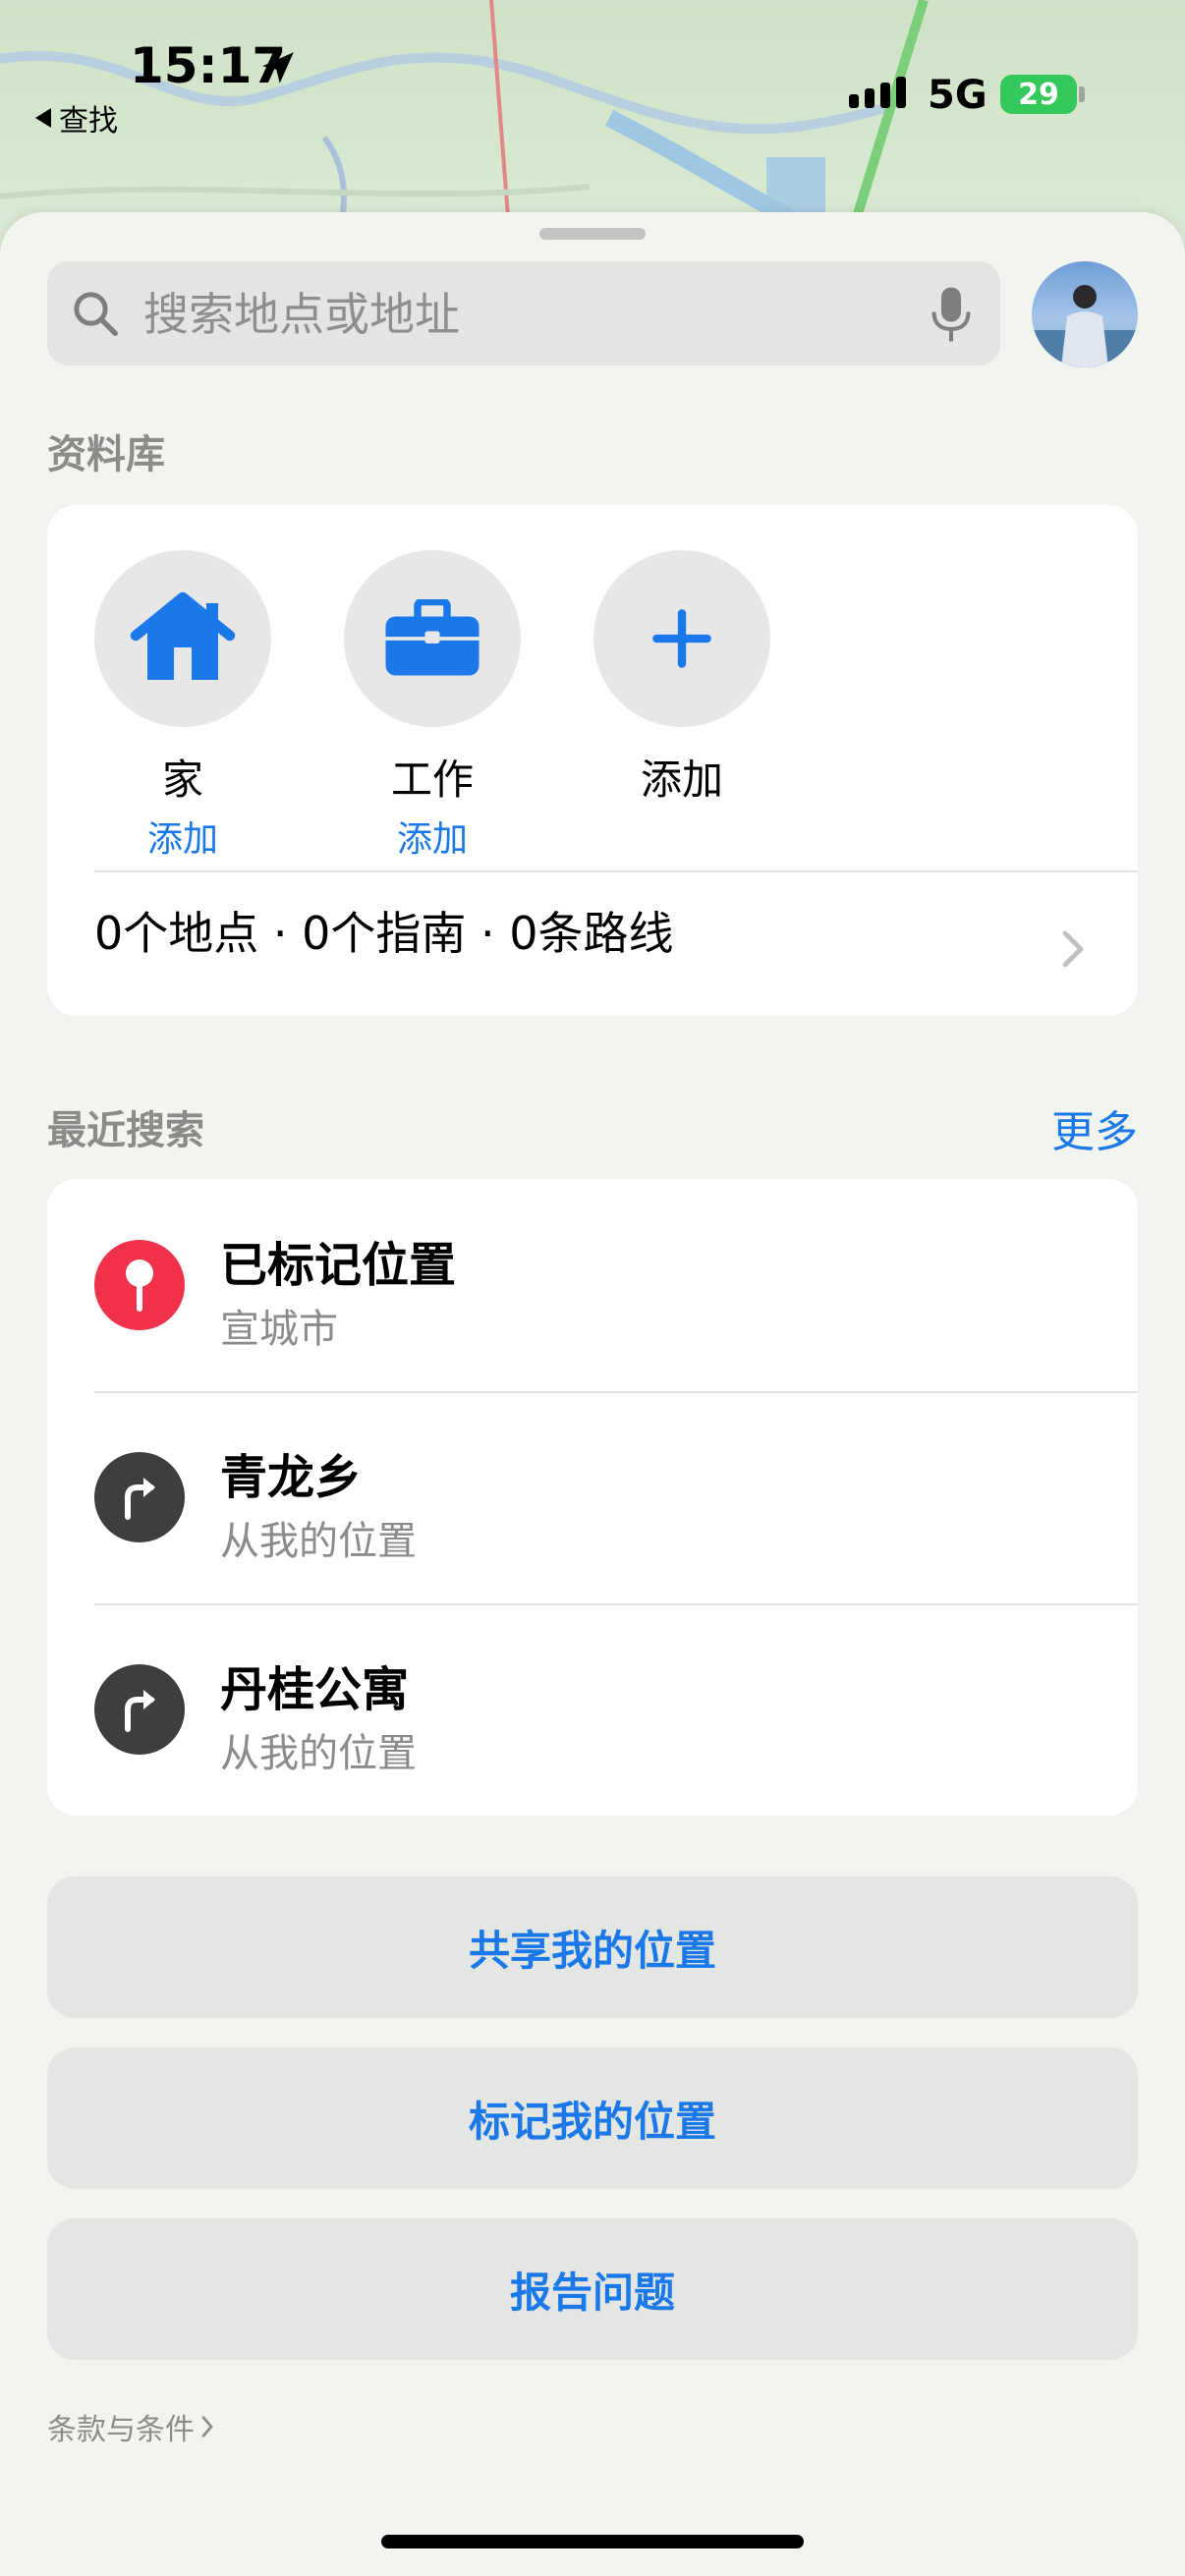 The height and width of the screenshot is (2576, 1185). Describe the element at coordinates (315, 1689) in the screenshot. I see `recent-item-title: 丹桂公寓` at that location.